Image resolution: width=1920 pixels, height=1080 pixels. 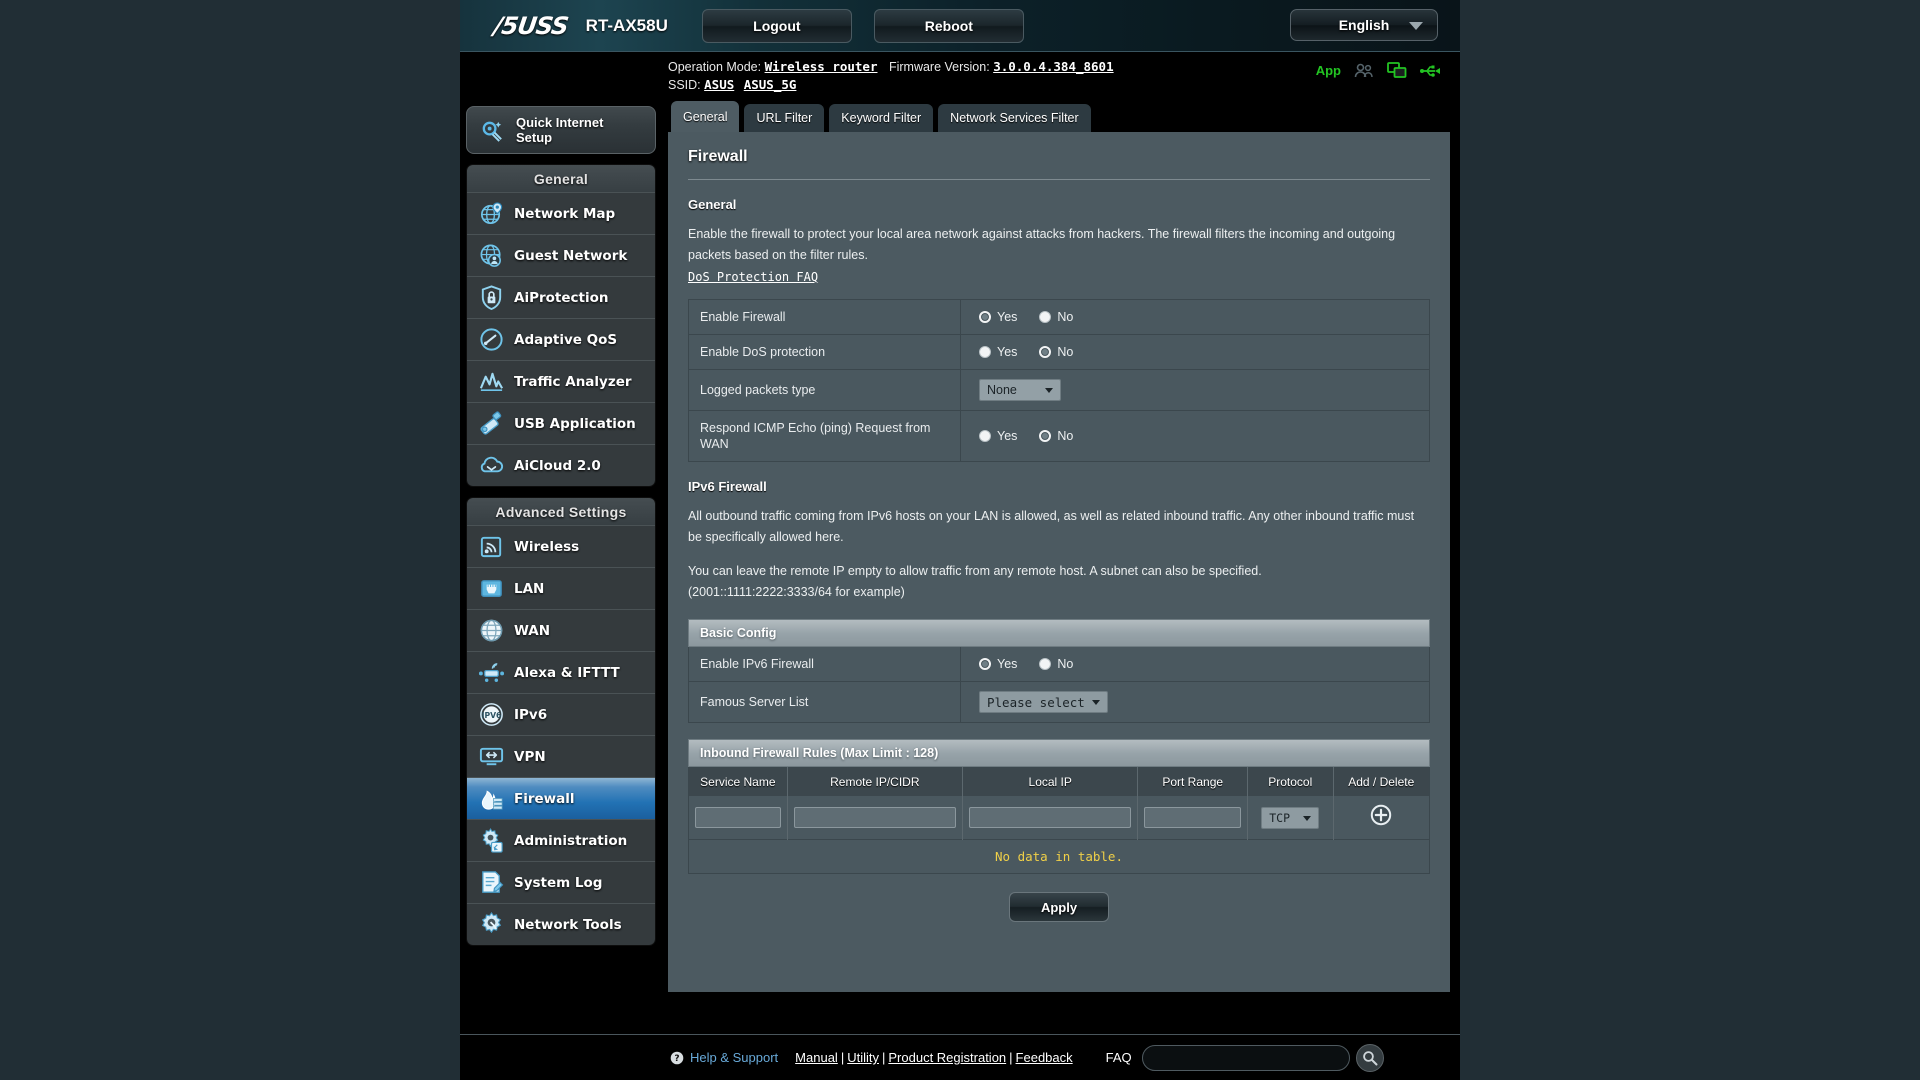 What do you see at coordinates (1118, 1057) in the screenshot?
I see `faq-label: FAQ` at bounding box center [1118, 1057].